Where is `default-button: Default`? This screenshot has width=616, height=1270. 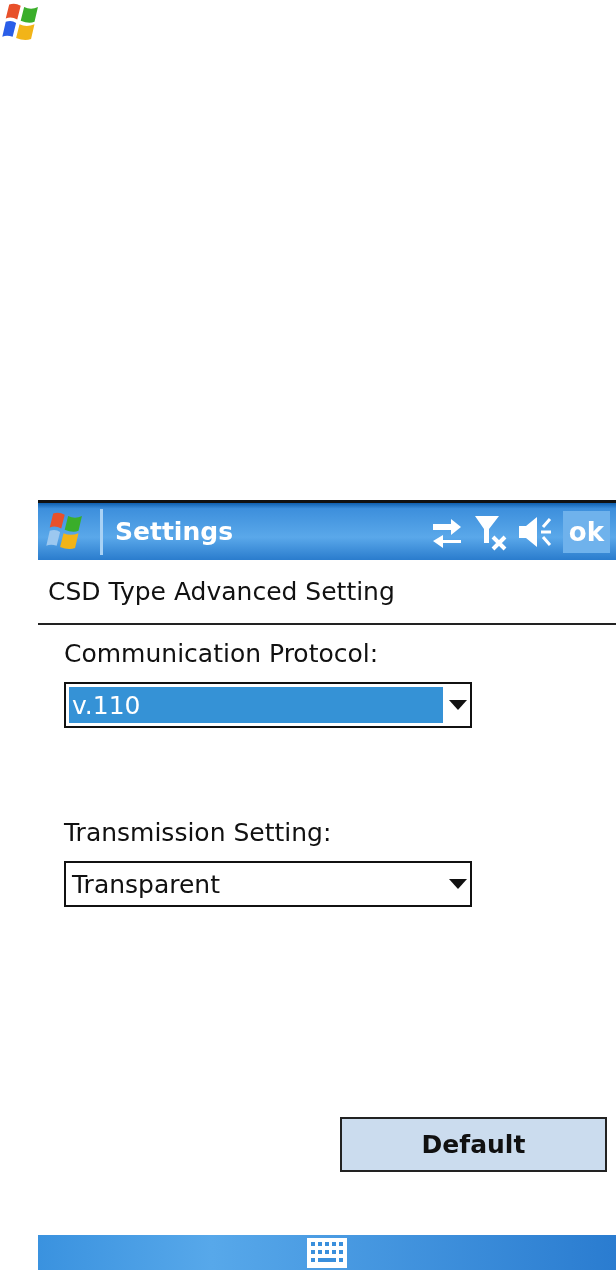 default-button: Default is located at coordinates (473, 1144).